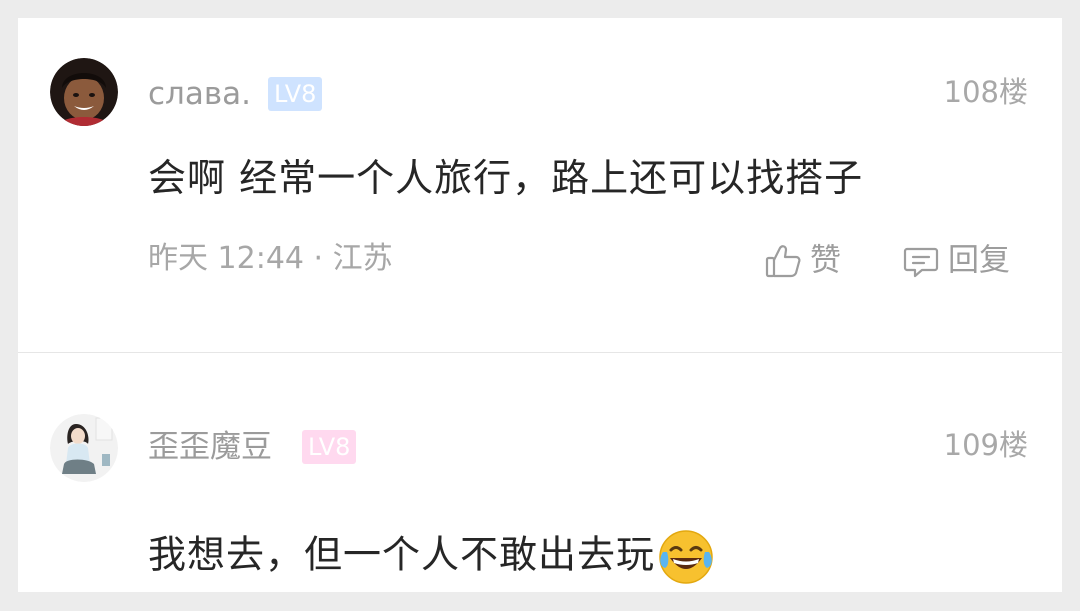 The image size is (1080, 611). I want to click on like-button: 赞, so click(802, 260).